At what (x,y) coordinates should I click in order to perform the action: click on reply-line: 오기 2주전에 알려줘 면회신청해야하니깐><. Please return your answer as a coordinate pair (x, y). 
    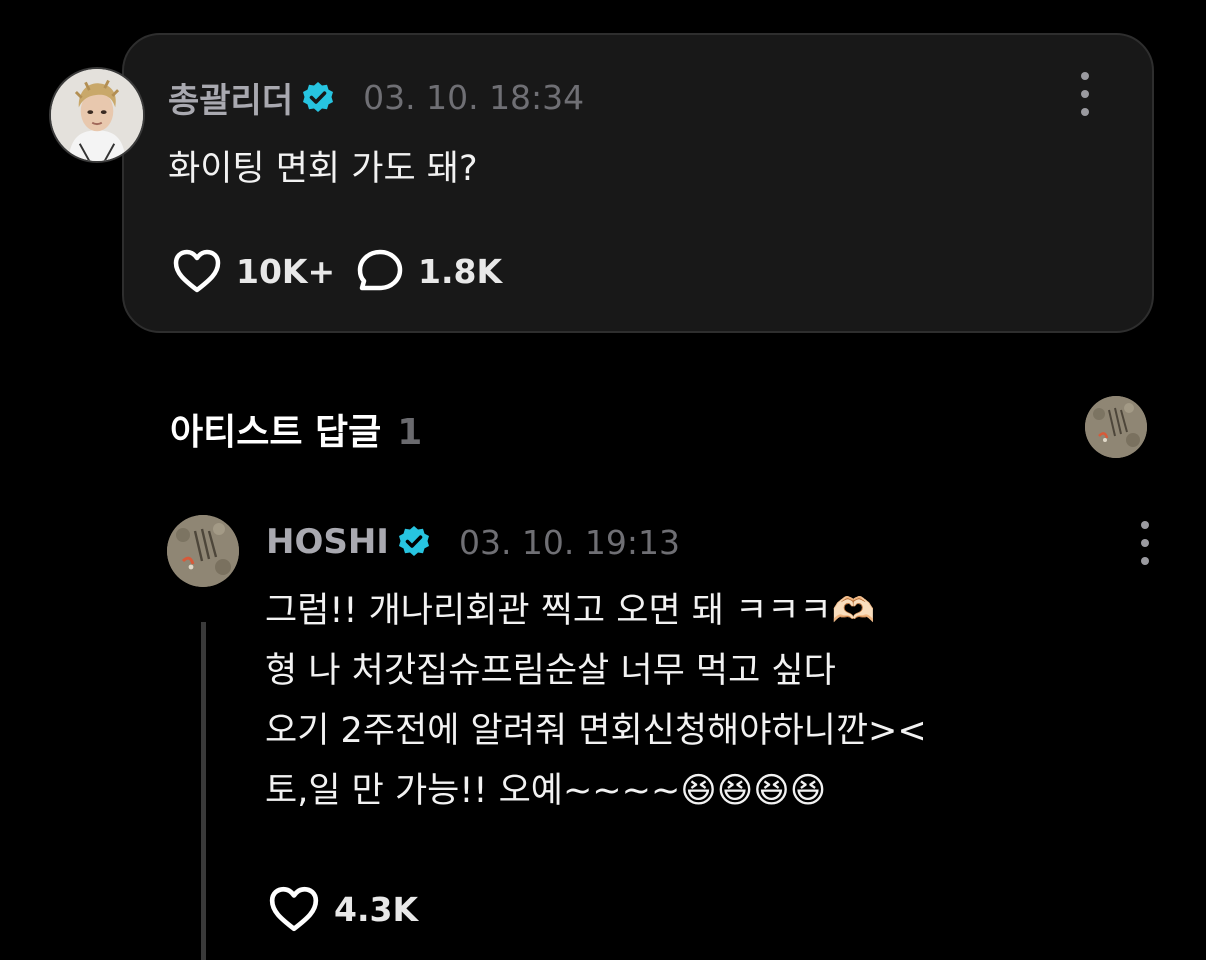
    Looking at the image, I should click on (596, 731).